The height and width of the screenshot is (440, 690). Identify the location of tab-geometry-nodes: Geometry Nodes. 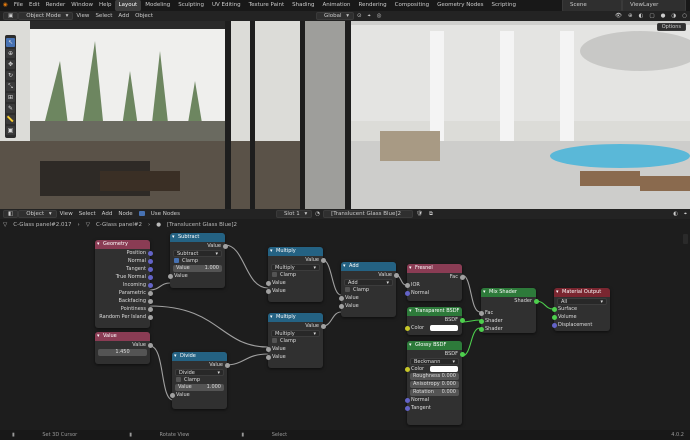
(460, 5).